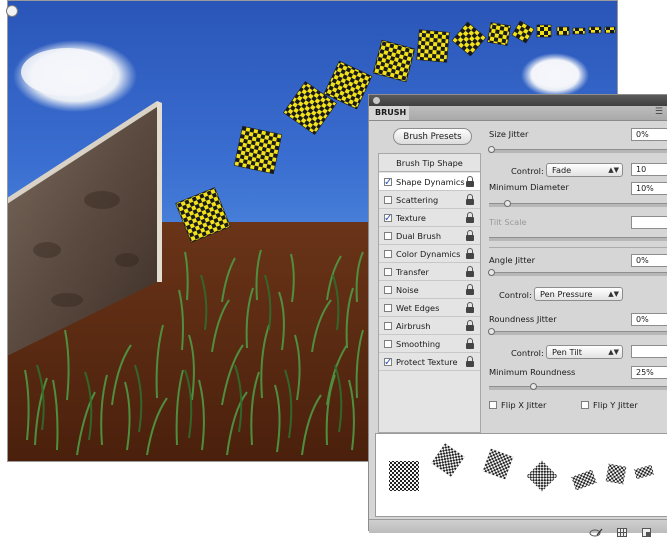  What do you see at coordinates (649, 351) in the screenshot?
I see `roundness-tilt-field` at bounding box center [649, 351].